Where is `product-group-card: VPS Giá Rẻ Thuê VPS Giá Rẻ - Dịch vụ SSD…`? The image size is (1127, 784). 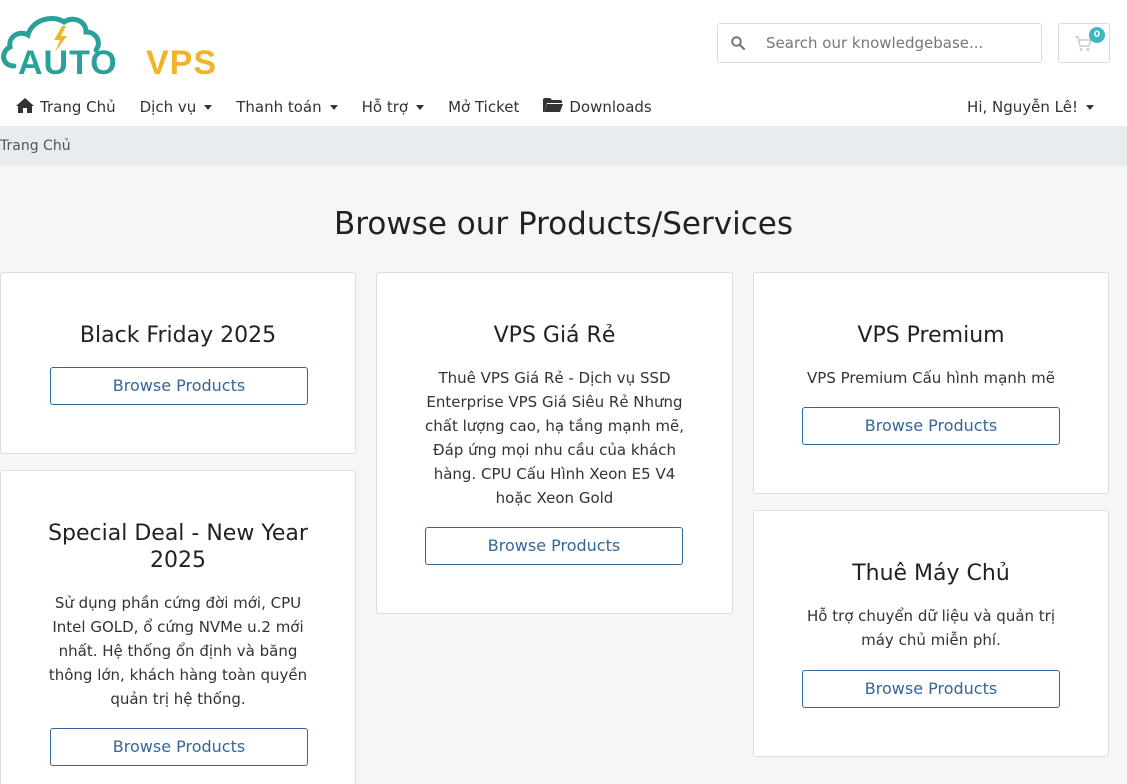
product-group-card: VPS Giá Rẻ Thuê VPS Giá Rẻ - Dịch vụ SSD… is located at coordinates (554, 443).